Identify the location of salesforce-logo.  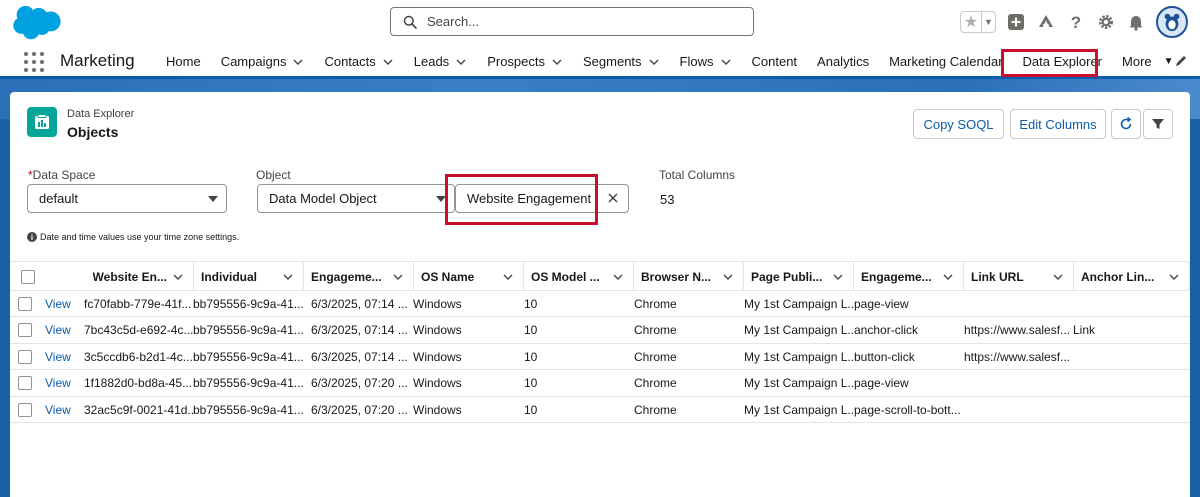
(40, 23).